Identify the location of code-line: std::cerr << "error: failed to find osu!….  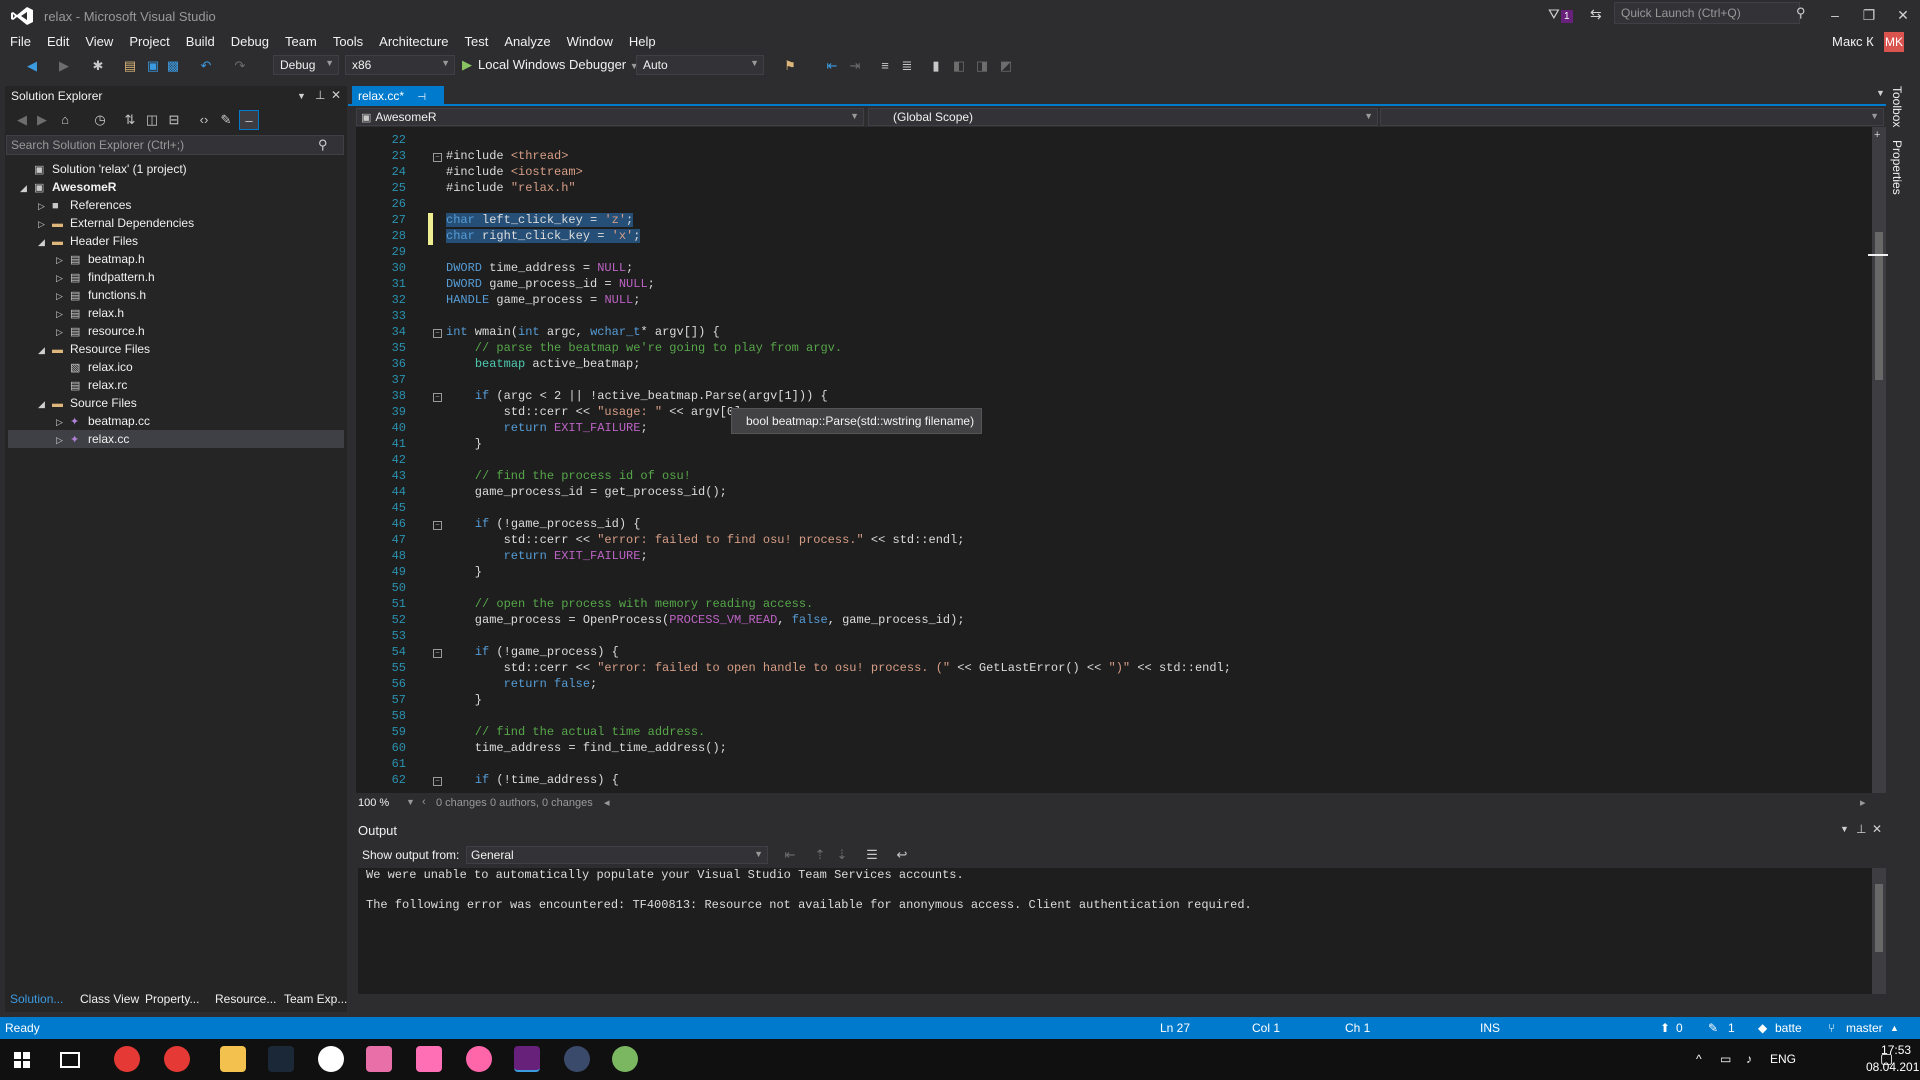
(1156, 540).